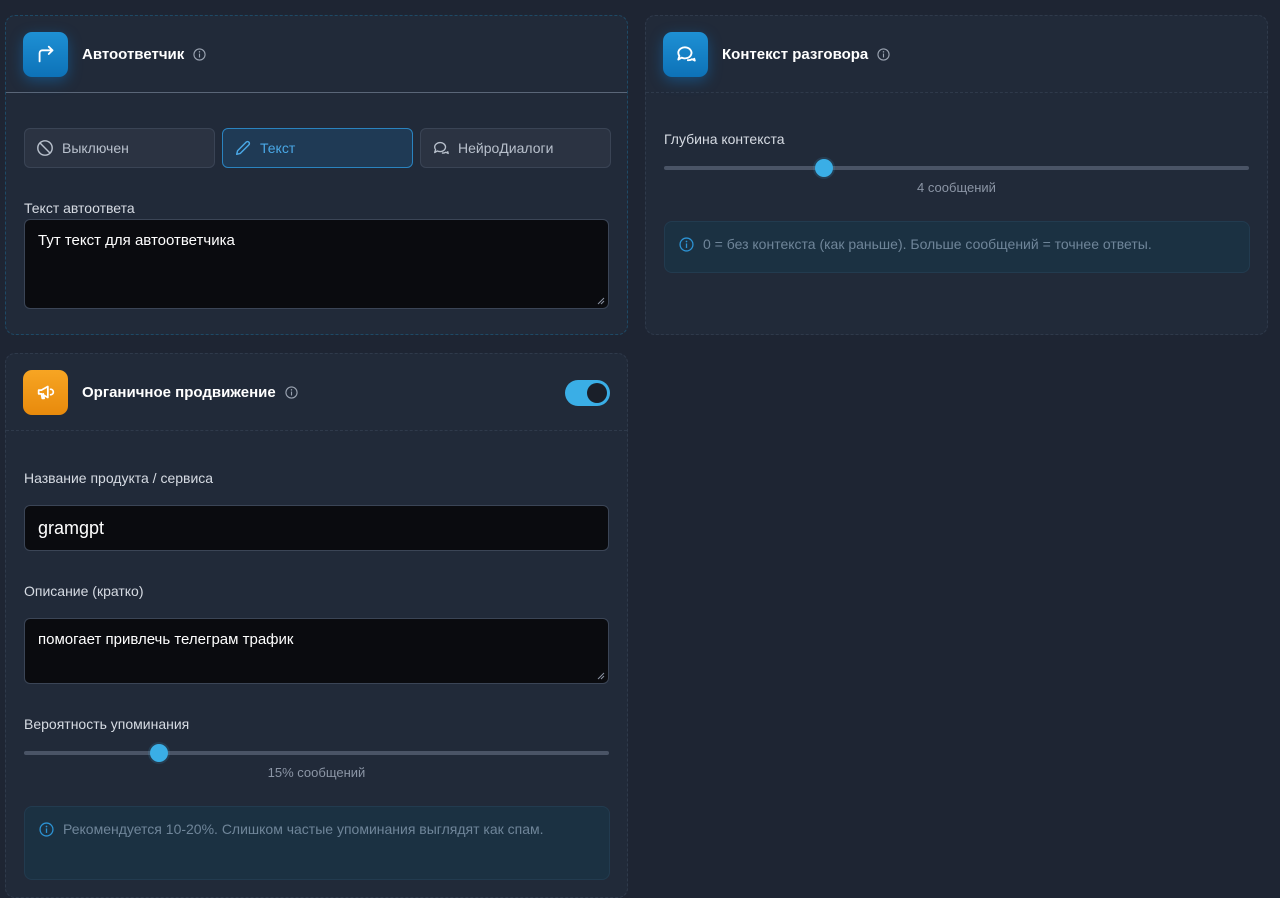 This screenshot has height=898, width=1280. What do you see at coordinates (45, 54) in the screenshot?
I see `forward-arrow-icon` at bounding box center [45, 54].